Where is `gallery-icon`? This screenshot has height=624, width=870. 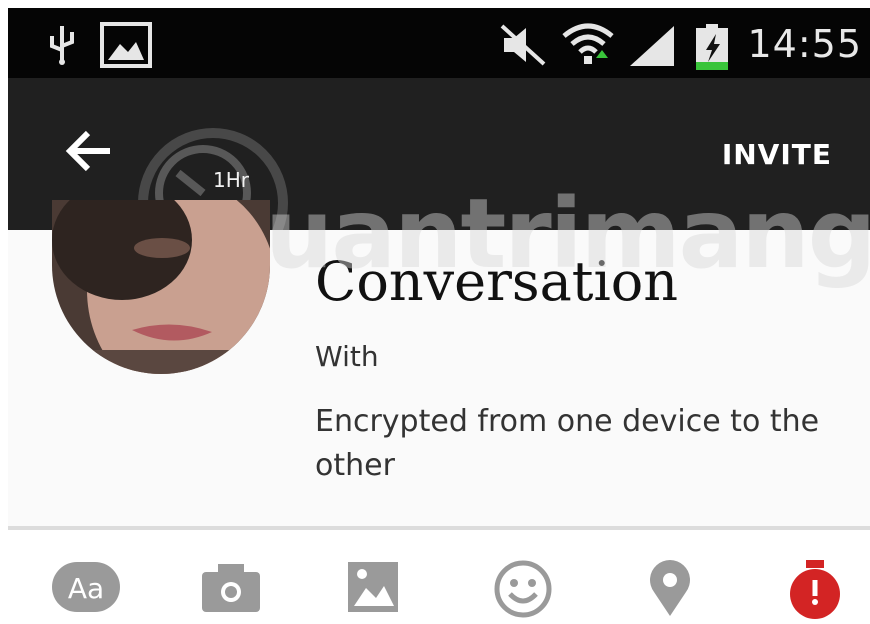 gallery-icon is located at coordinates (373, 589).